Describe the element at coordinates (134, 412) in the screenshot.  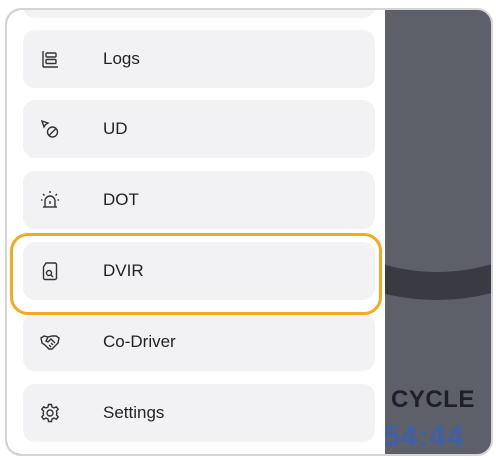
I see `menu-item-label: Settings` at that location.